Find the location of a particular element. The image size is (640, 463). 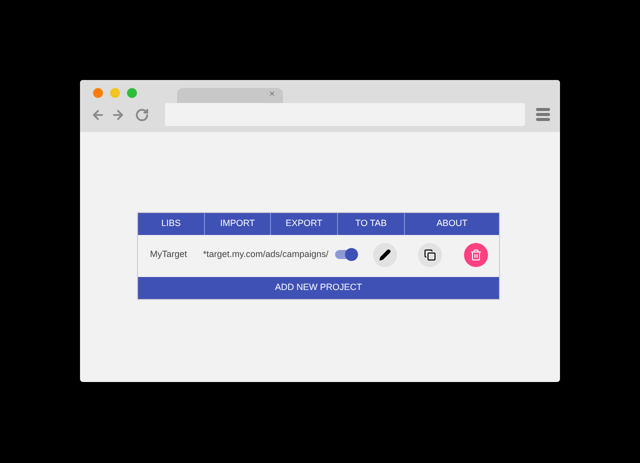

reload-icon is located at coordinates (142, 115).